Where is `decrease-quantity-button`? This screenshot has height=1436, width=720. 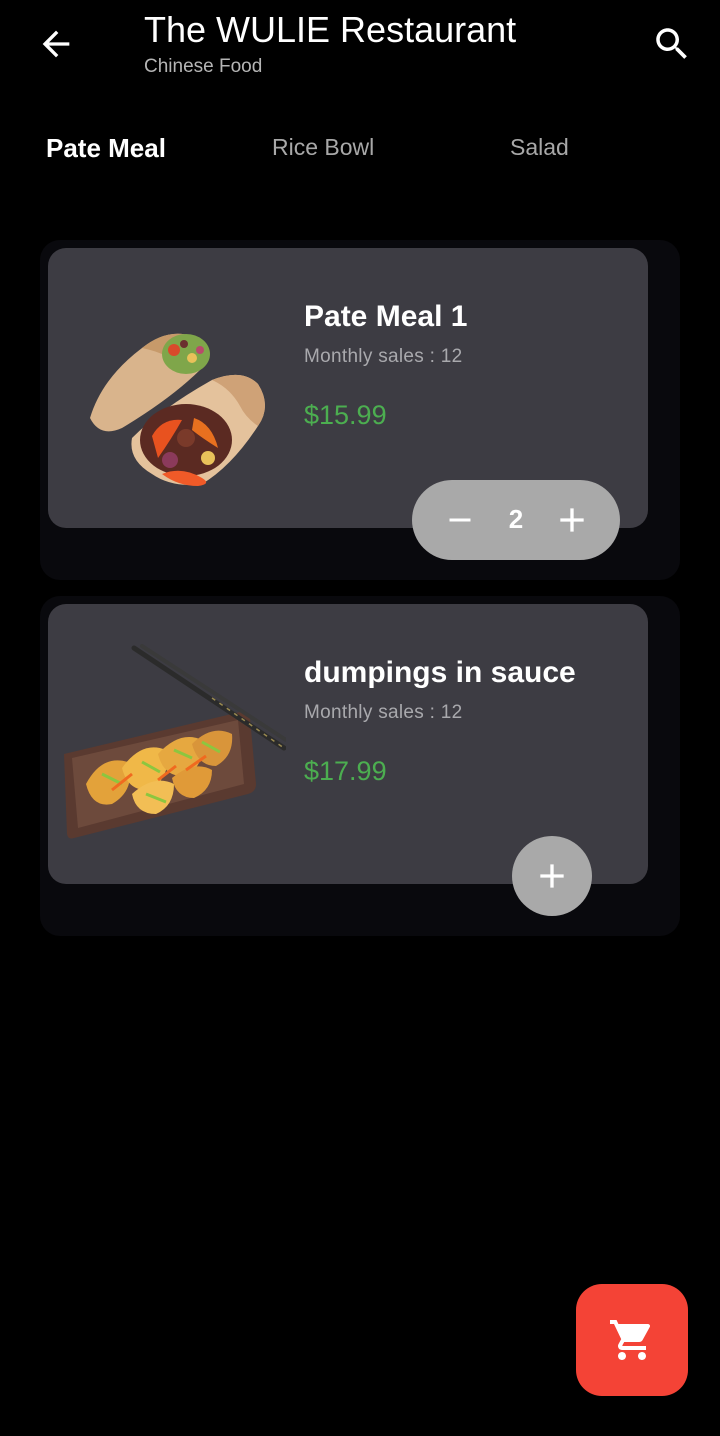 decrease-quantity-button is located at coordinates (460, 520).